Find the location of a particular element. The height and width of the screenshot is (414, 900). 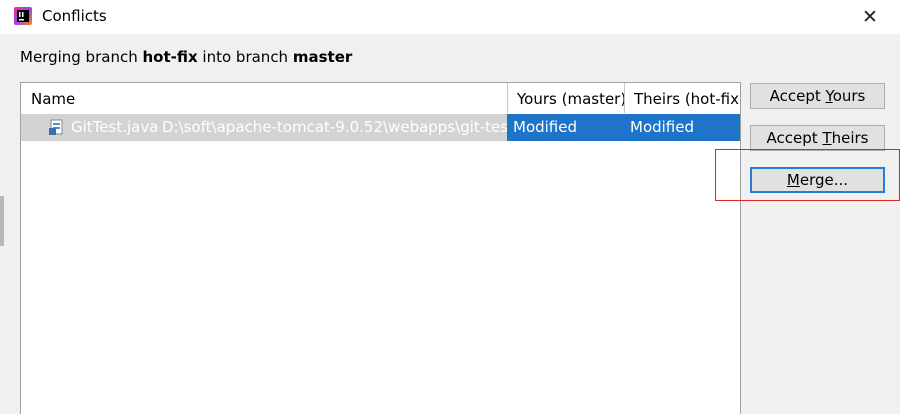

theirs-status-cell: Modified is located at coordinates (682, 127).